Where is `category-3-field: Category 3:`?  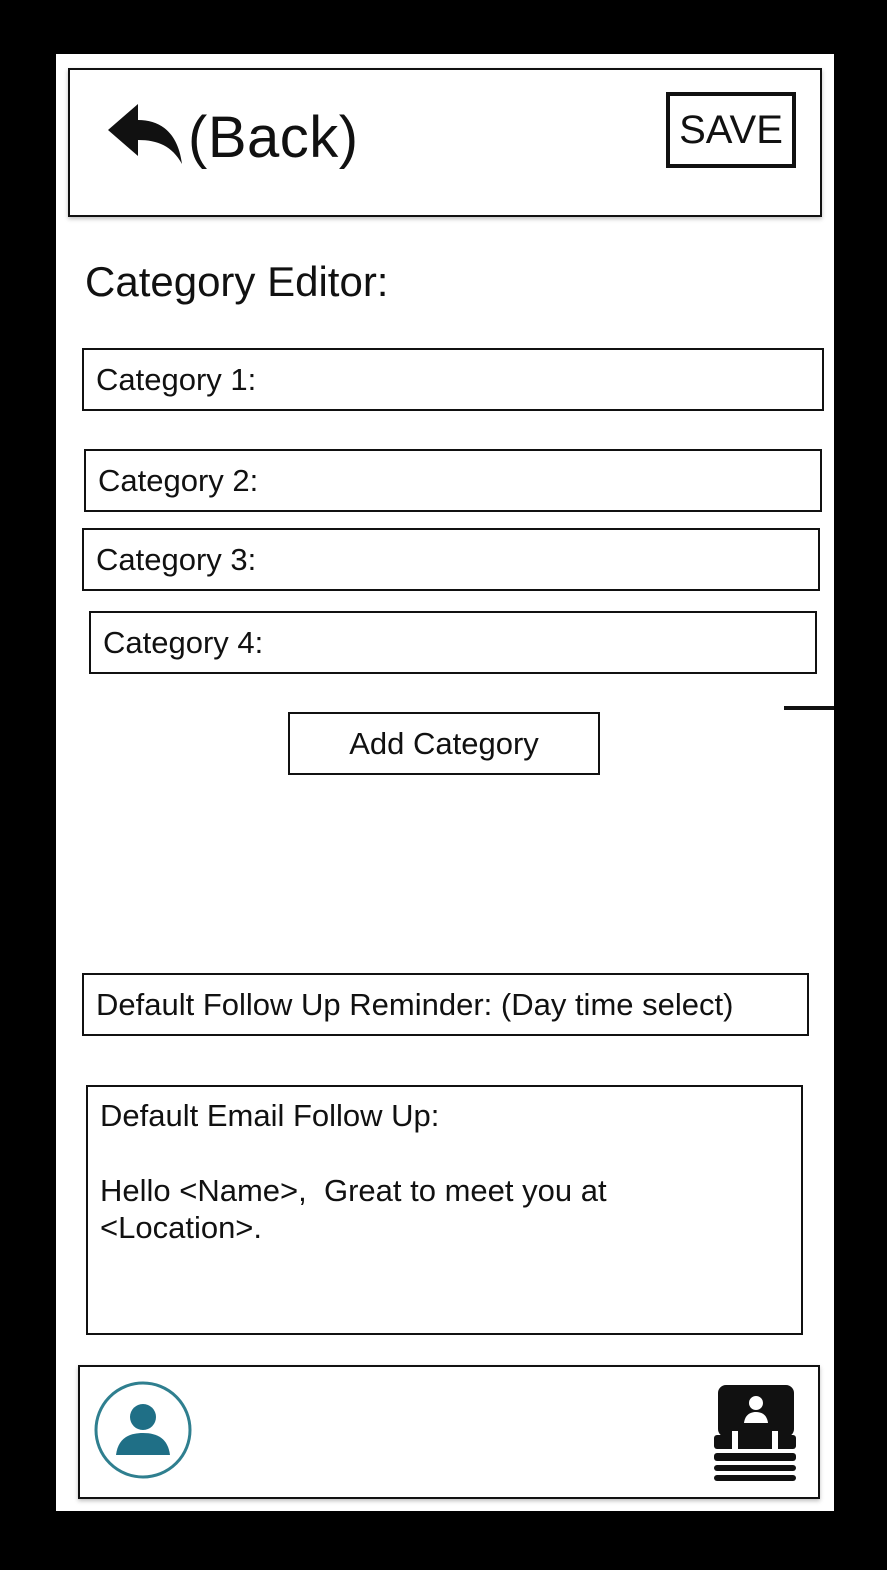
category-3-field: Category 3: is located at coordinates (451, 559).